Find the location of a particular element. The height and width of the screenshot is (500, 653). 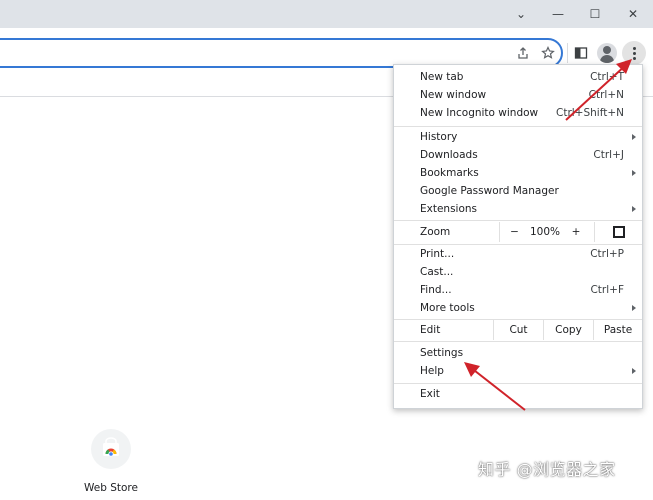

web-store-icon is located at coordinates (111, 447).